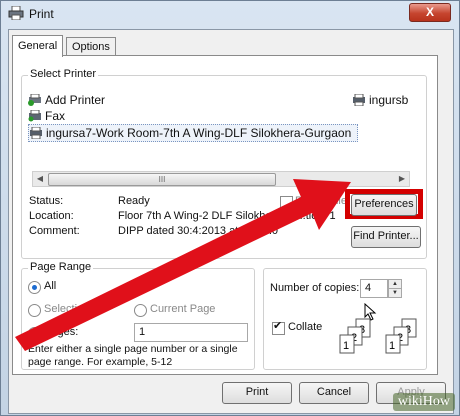 The height and width of the screenshot is (416, 460). What do you see at coordinates (423, 402) in the screenshot?
I see `wikihow-watermark: wikiHow` at bounding box center [423, 402].